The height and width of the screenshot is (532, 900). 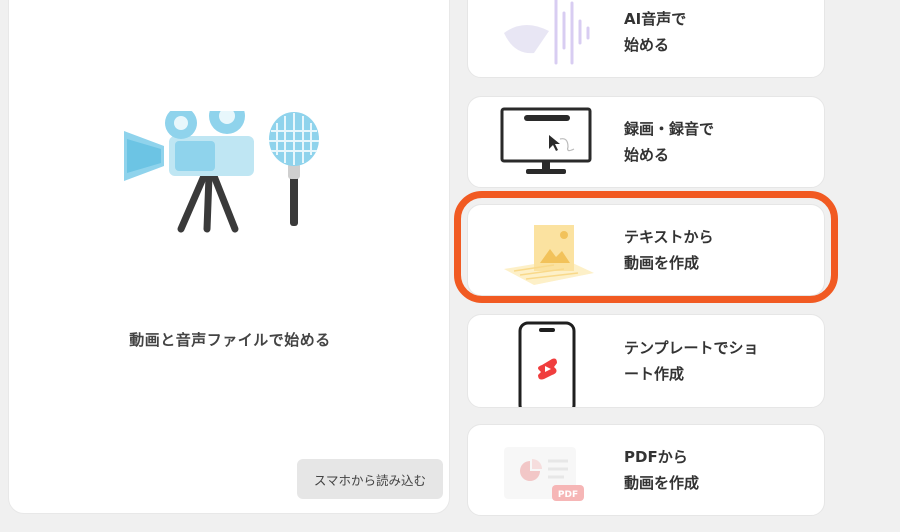 What do you see at coordinates (655, 19) in the screenshot?
I see `ai-voice-label-line1: AI音声で` at bounding box center [655, 19].